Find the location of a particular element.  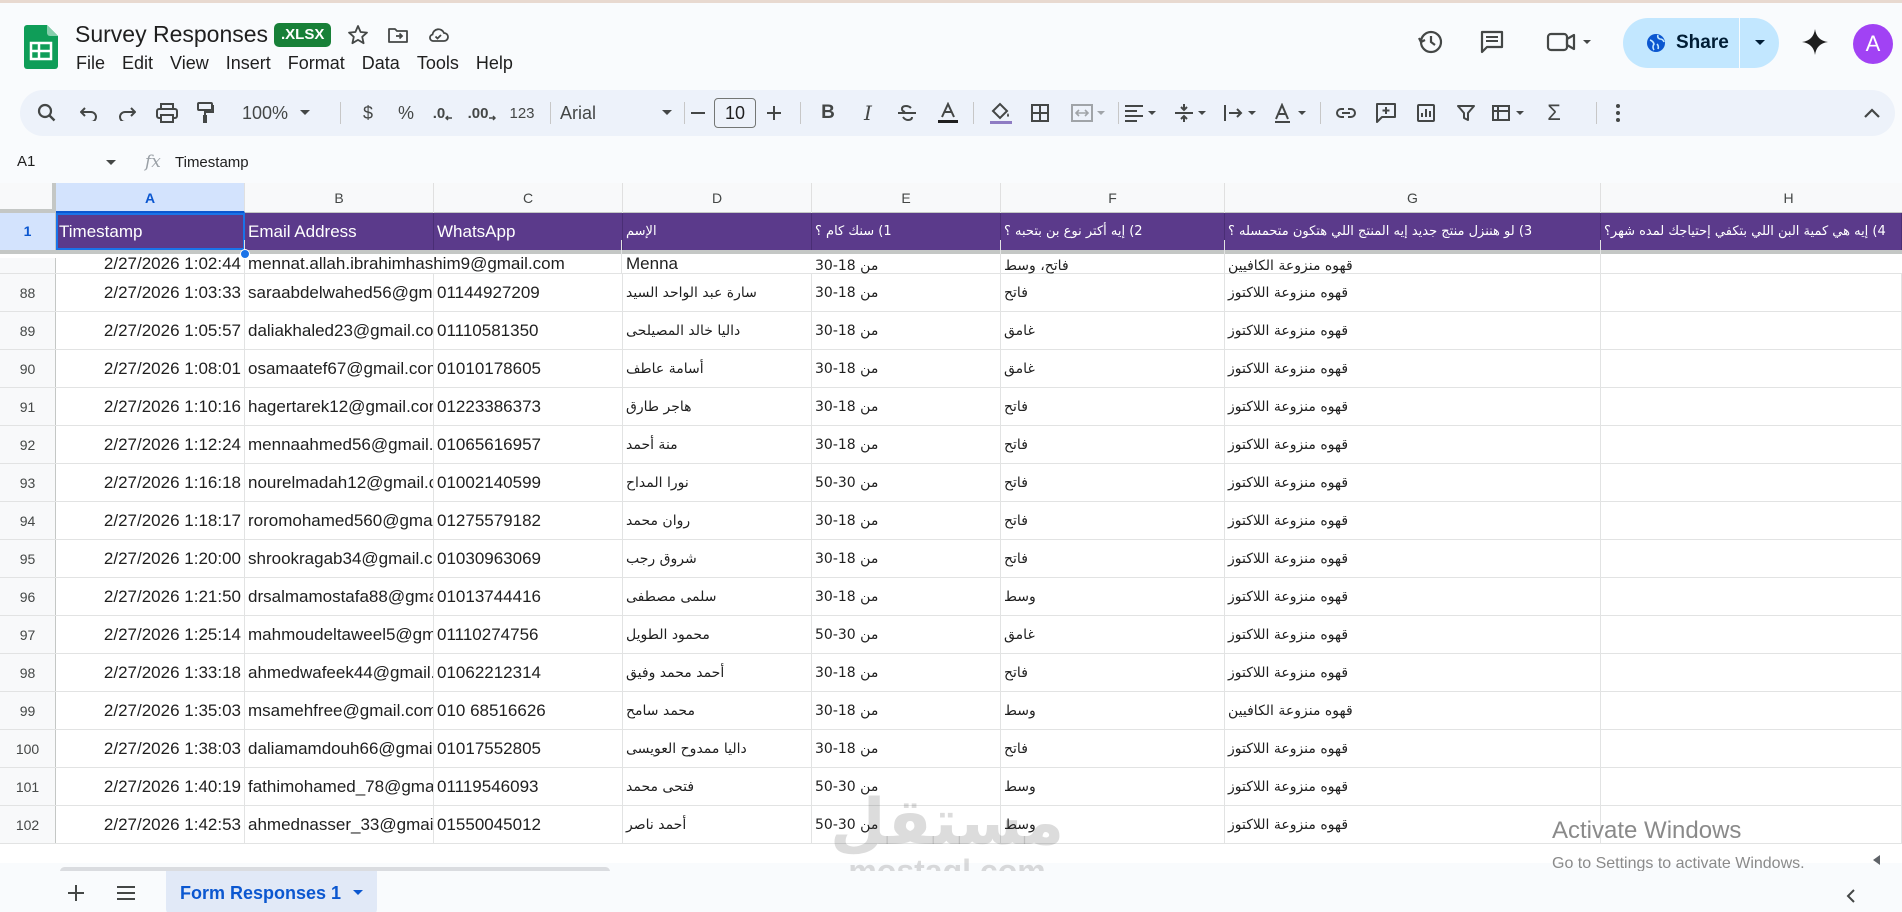

name-cell: فتحى محمد is located at coordinates (717, 786).